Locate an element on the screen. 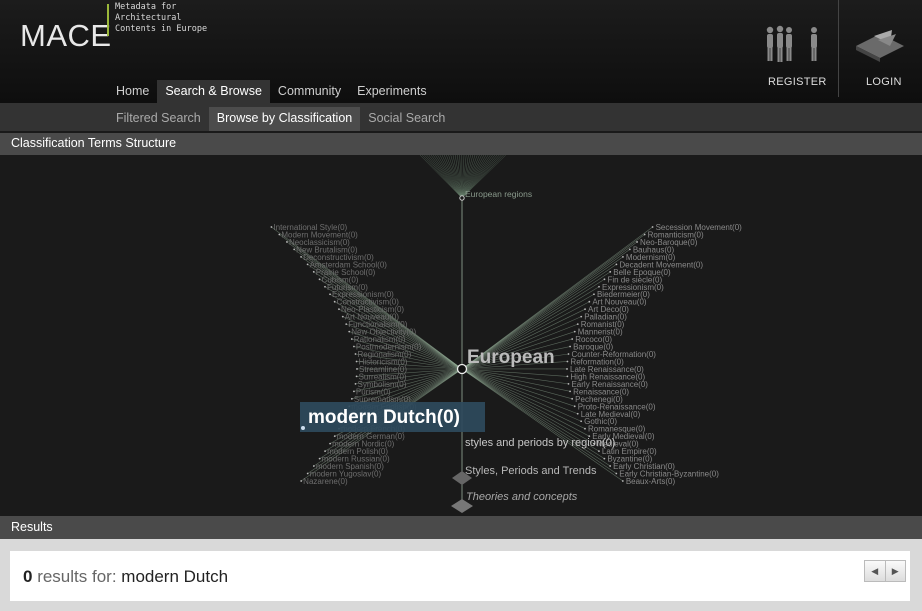 This screenshot has width=922, height=611. results-query: modern Dutch is located at coordinates (175, 576).